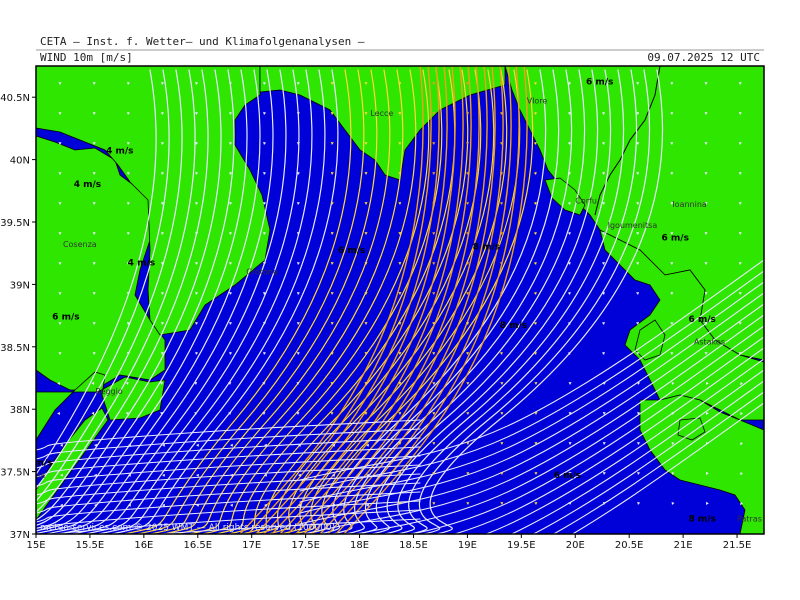 The width and height of the screenshot is (800, 600). What do you see at coordinates (262, 271) in the screenshot?
I see `place-label: Crotone` at bounding box center [262, 271].